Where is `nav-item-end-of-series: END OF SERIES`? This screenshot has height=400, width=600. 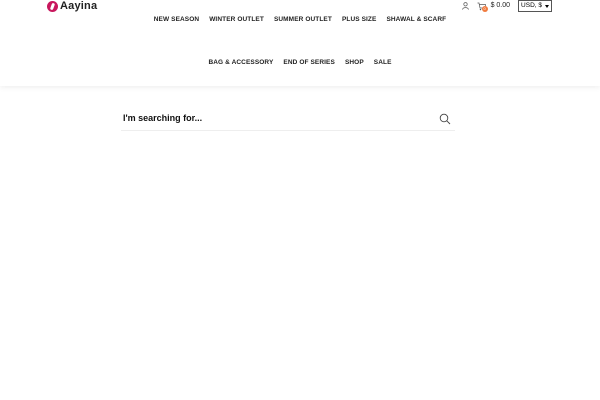 nav-item-end-of-series: END OF SERIES is located at coordinates (309, 62).